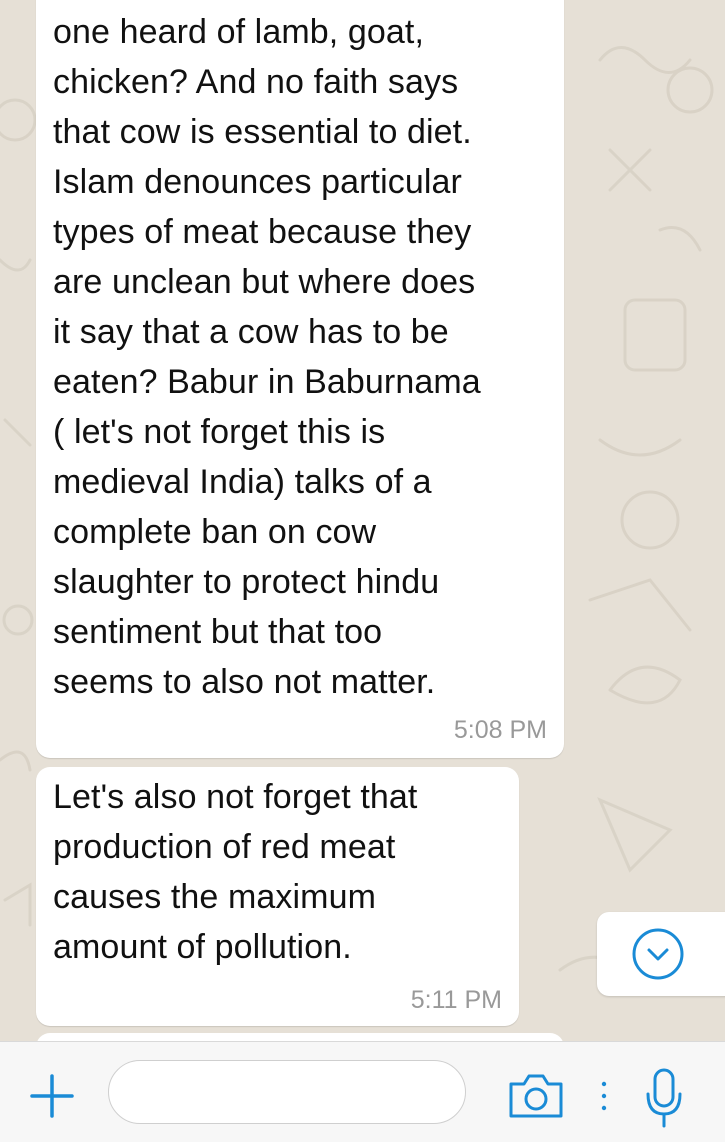 The image size is (725, 1142). I want to click on message-input-bar, so click(362, 1091).